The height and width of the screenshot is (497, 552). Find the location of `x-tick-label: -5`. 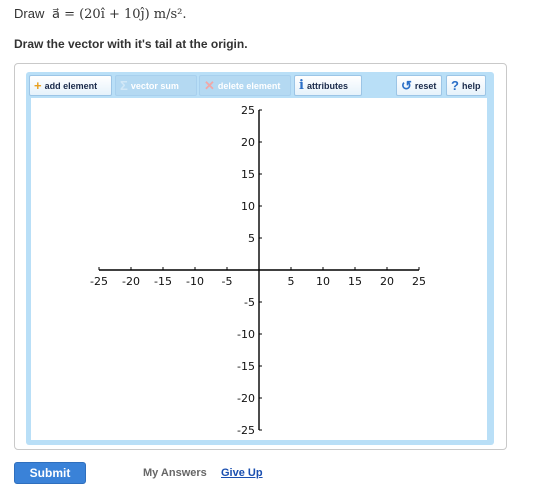

x-tick-label: -5 is located at coordinates (227, 281).